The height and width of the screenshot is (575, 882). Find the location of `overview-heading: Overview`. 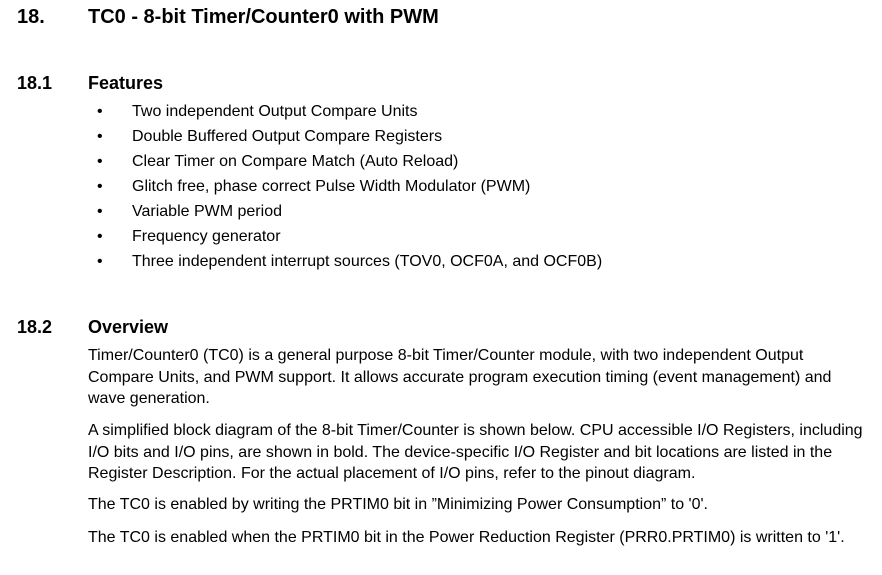

overview-heading: Overview is located at coordinates (128, 327).